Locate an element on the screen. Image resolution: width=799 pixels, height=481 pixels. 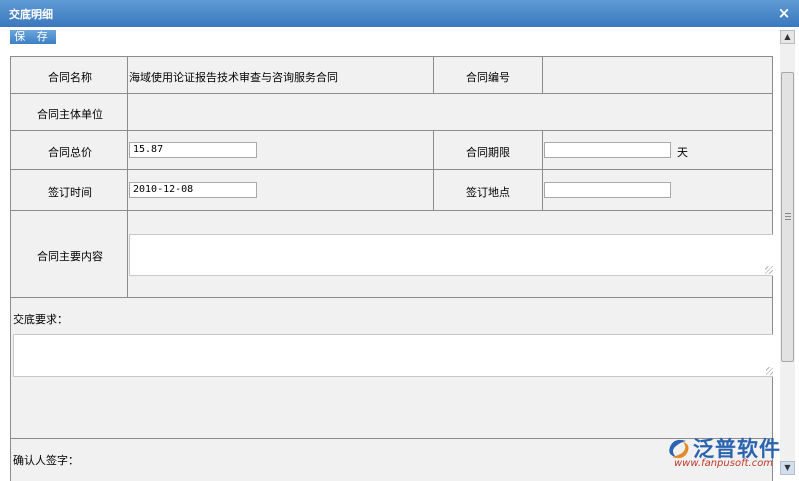
contract-no-label-cell: 合同编号 is located at coordinates (488, 75).